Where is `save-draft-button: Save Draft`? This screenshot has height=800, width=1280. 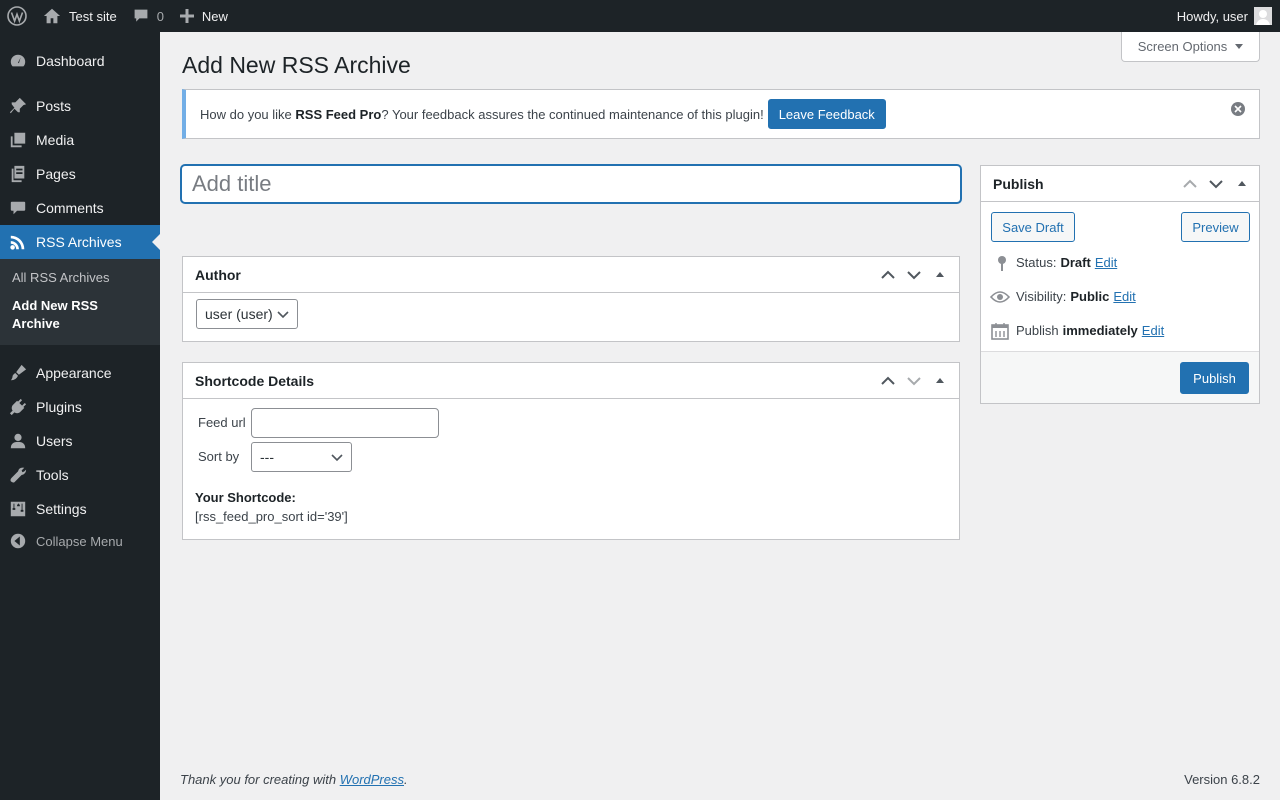 save-draft-button: Save Draft is located at coordinates (1033, 227).